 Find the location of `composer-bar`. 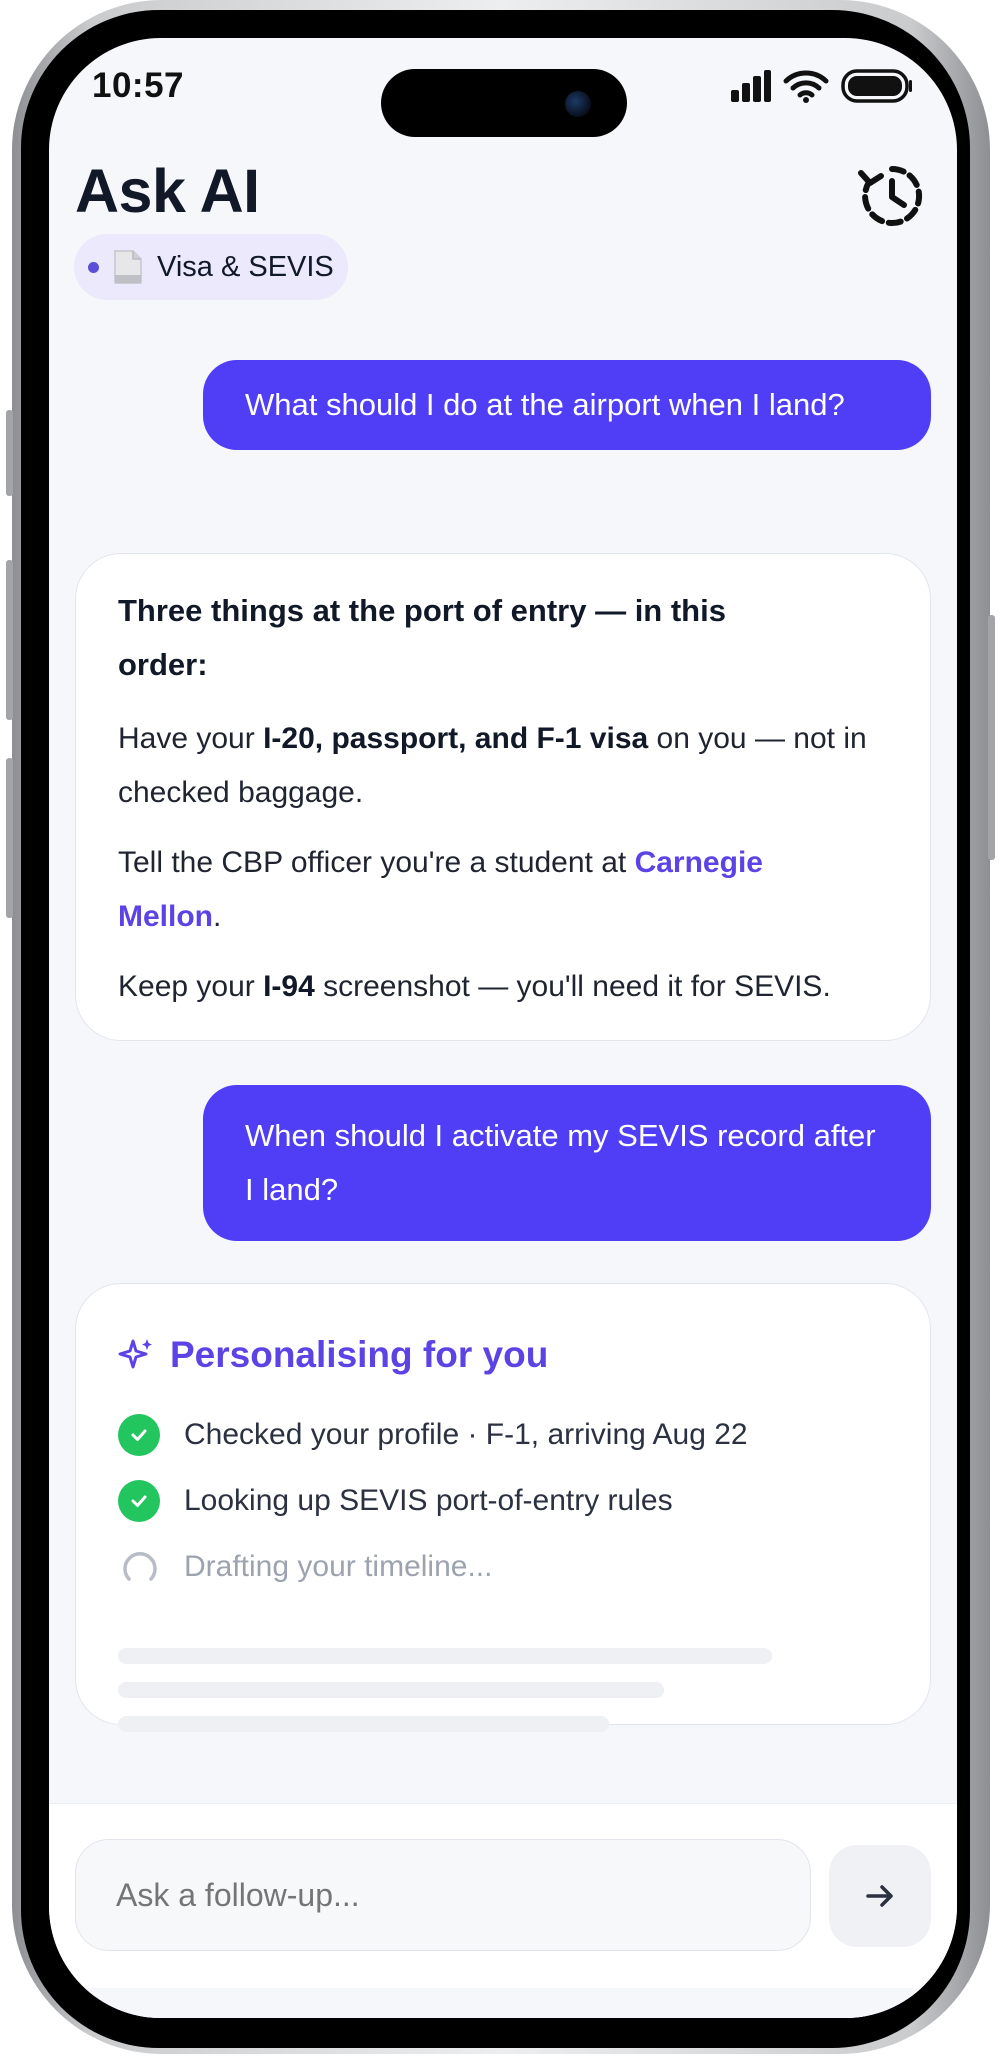

composer-bar is located at coordinates (503, 1910).